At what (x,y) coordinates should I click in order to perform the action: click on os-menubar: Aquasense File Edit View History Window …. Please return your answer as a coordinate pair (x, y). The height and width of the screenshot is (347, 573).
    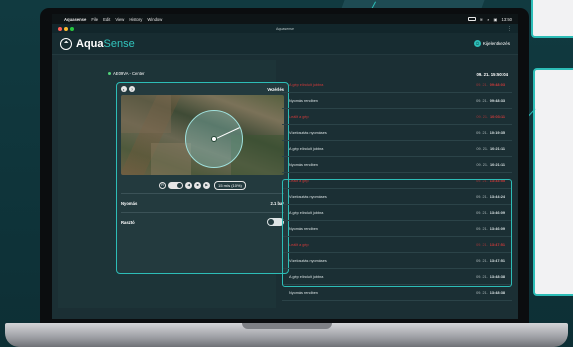
    Looking at the image, I should click on (285, 19).